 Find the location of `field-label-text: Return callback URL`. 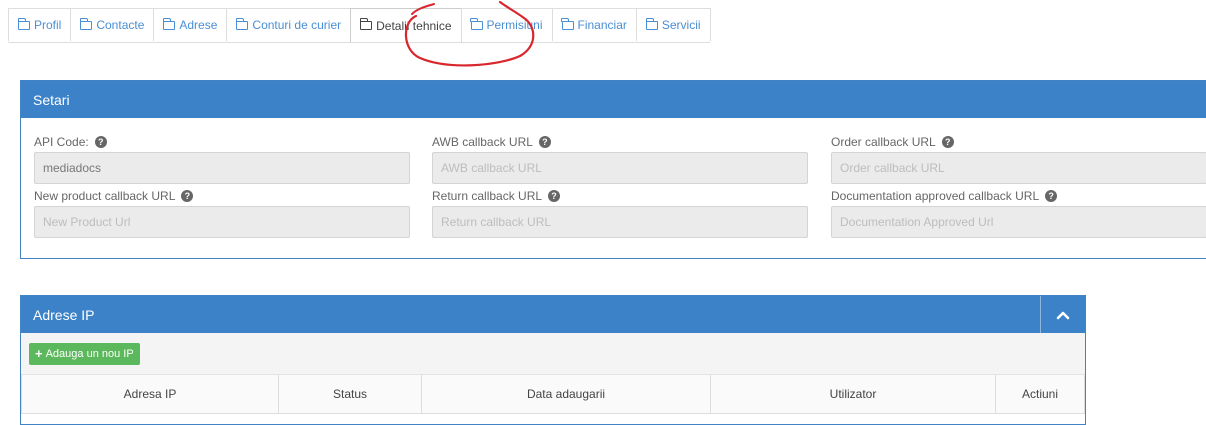

field-label-text: Return callback URL is located at coordinates (487, 196).